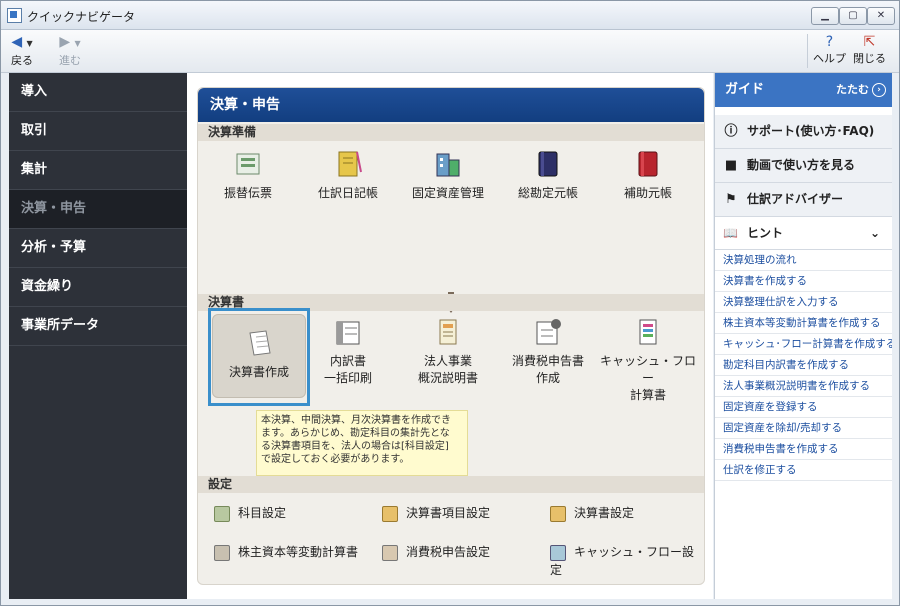  I want to click on video-camera-icon: ■, so click(731, 165).